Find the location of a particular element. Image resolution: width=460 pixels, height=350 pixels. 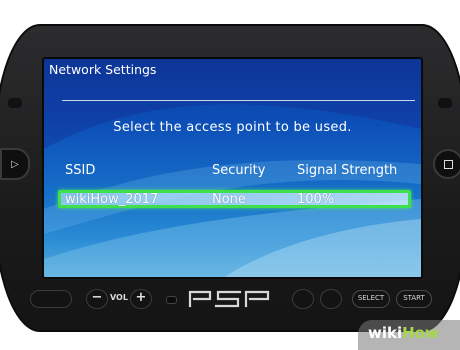

right-shoulder-button is located at coordinates (445, 103).